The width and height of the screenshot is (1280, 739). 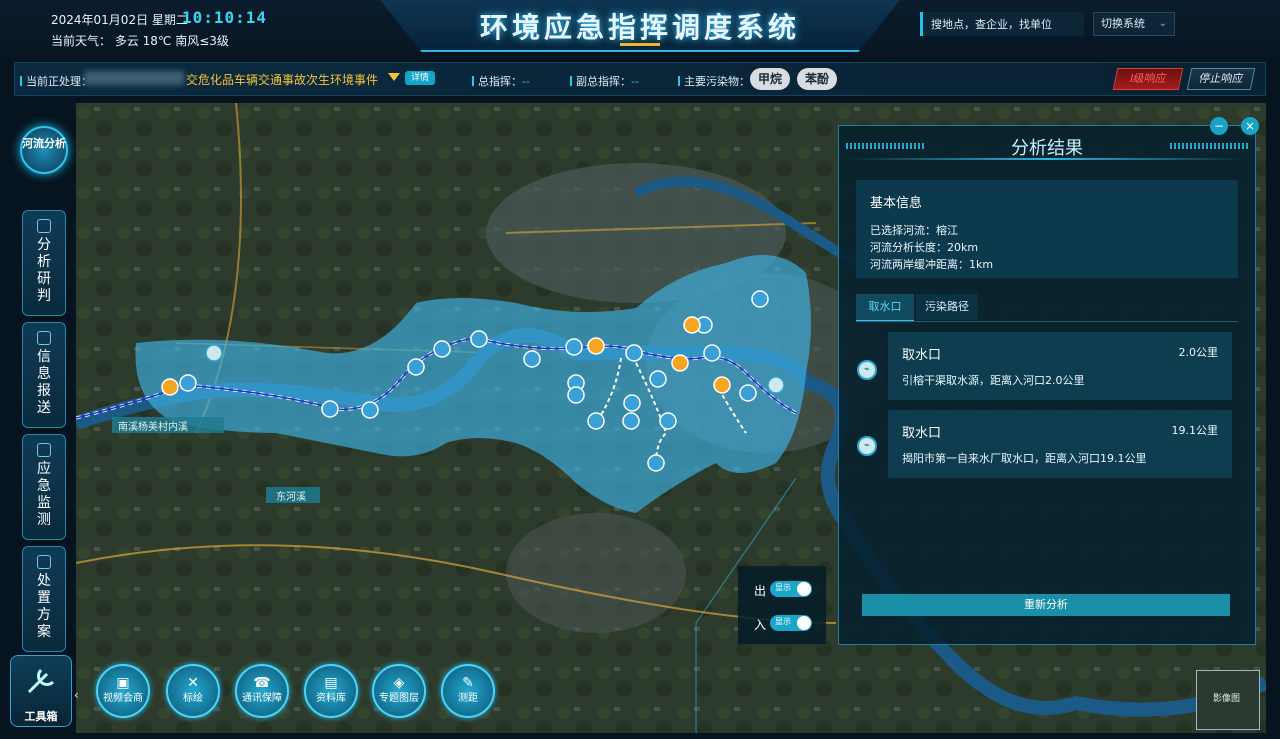 What do you see at coordinates (714, 81) in the screenshot?
I see `pollutant-label: 主要污染物：` at bounding box center [714, 81].